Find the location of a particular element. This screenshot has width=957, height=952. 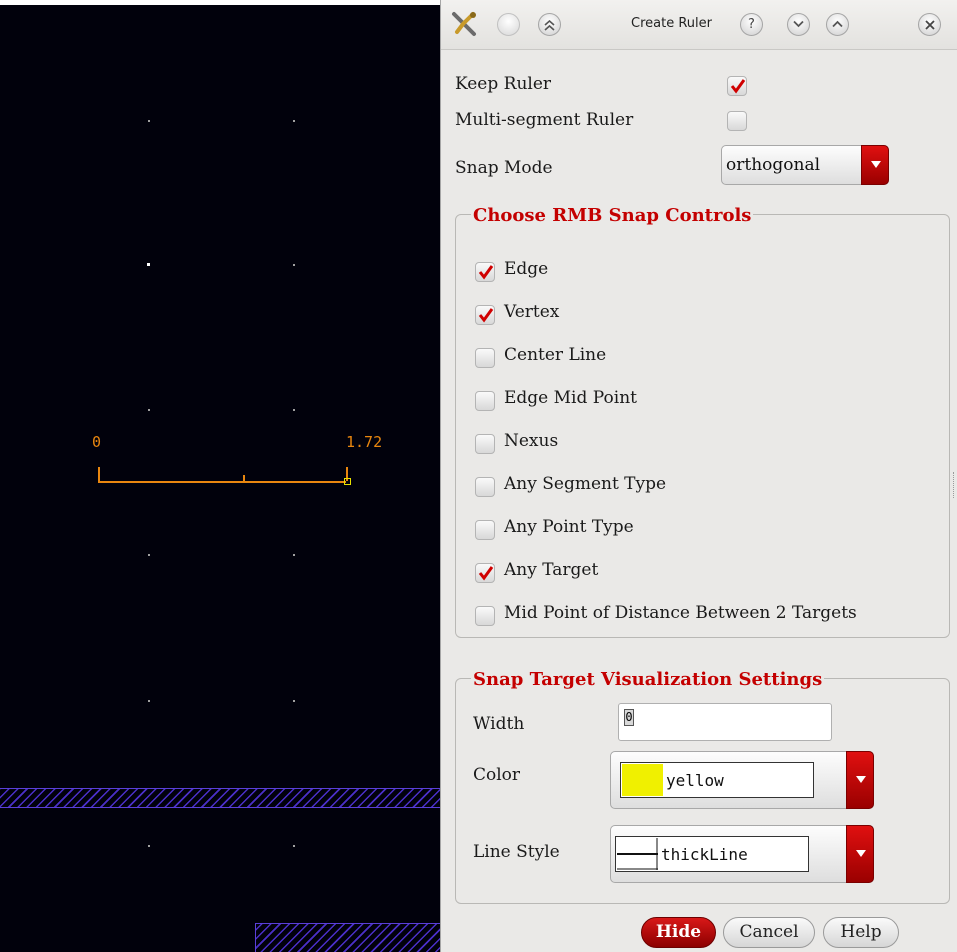

dialog-title: Create Ruler is located at coordinates (671, 23).